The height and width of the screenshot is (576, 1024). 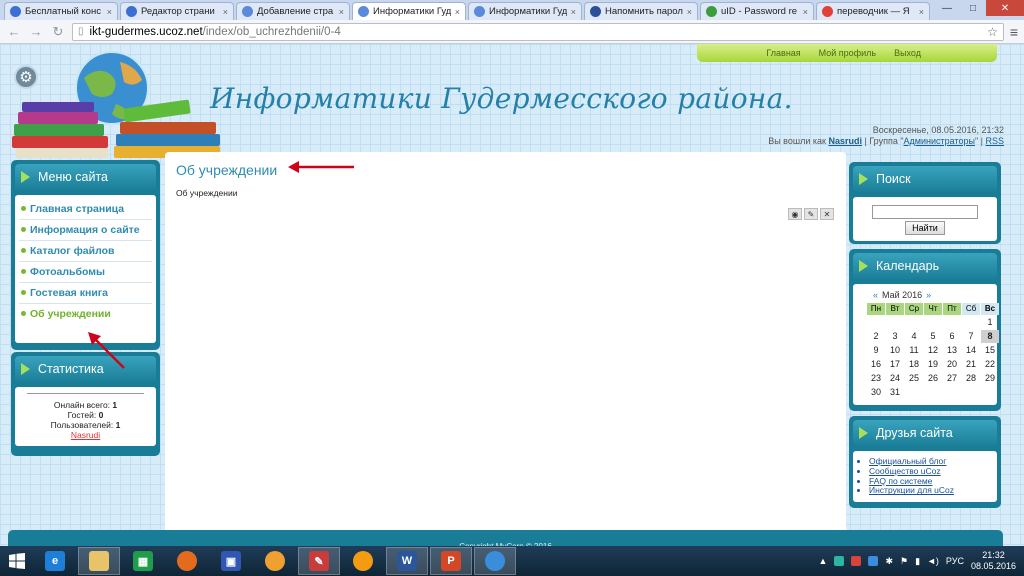 I want to click on volume-icon: ◄), so click(x=933, y=561).